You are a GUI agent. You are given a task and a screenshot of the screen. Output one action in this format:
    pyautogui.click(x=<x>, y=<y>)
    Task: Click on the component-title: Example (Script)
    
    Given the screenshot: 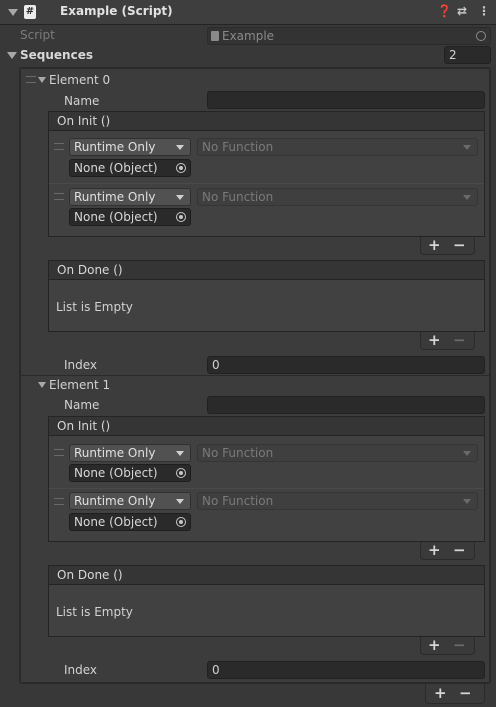 What is the action you would take?
    pyautogui.click(x=116, y=11)
    